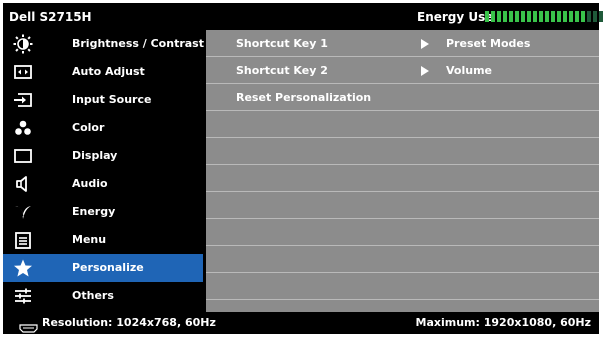  What do you see at coordinates (303, 16) in the screenshot?
I see `osd-header: Dell S2715H Energy Use` at bounding box center [303, 16].